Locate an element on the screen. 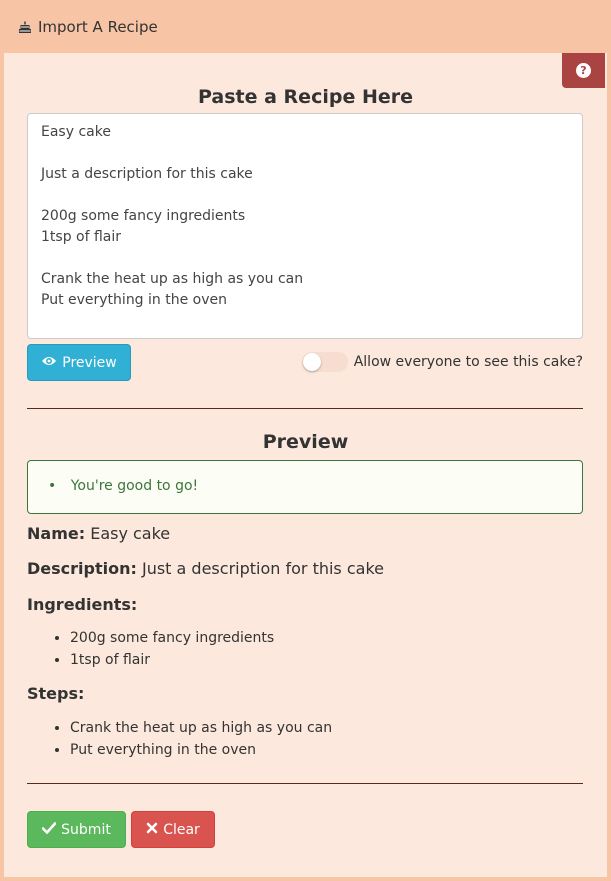 Image resolution: width=611 pixels, height=881 pixels. clear-button: Clear is located at coordinates (173, 829).